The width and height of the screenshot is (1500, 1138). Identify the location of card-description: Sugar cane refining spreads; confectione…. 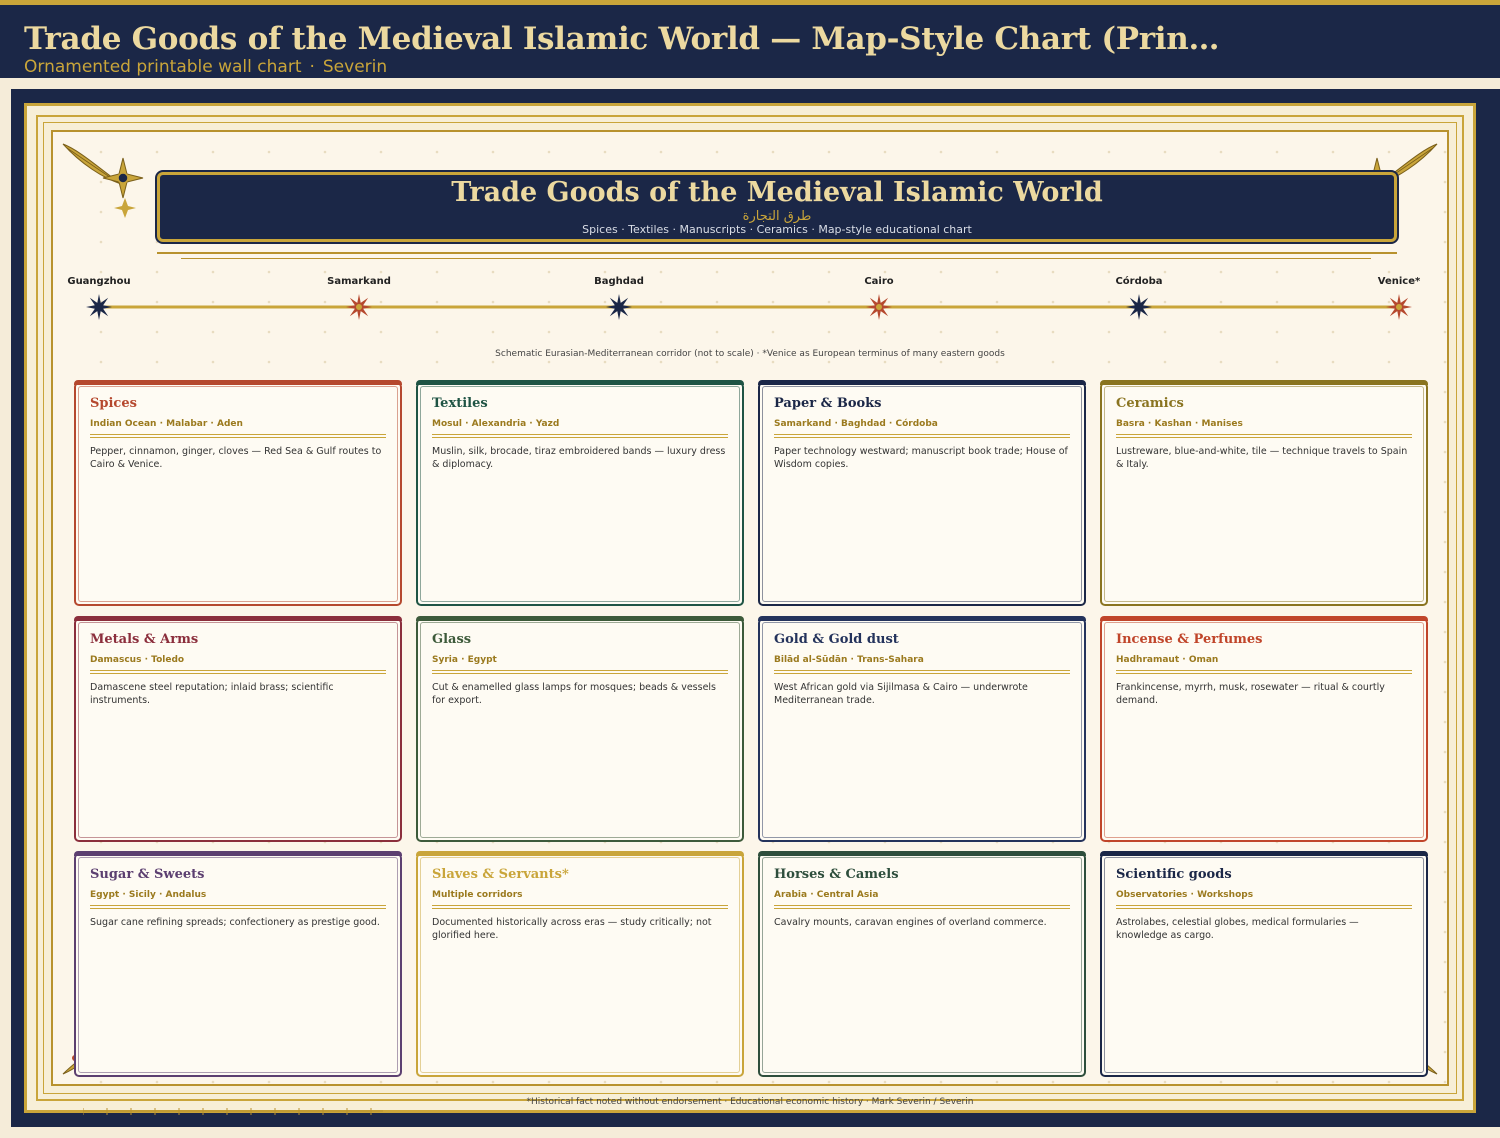
(235, 922).